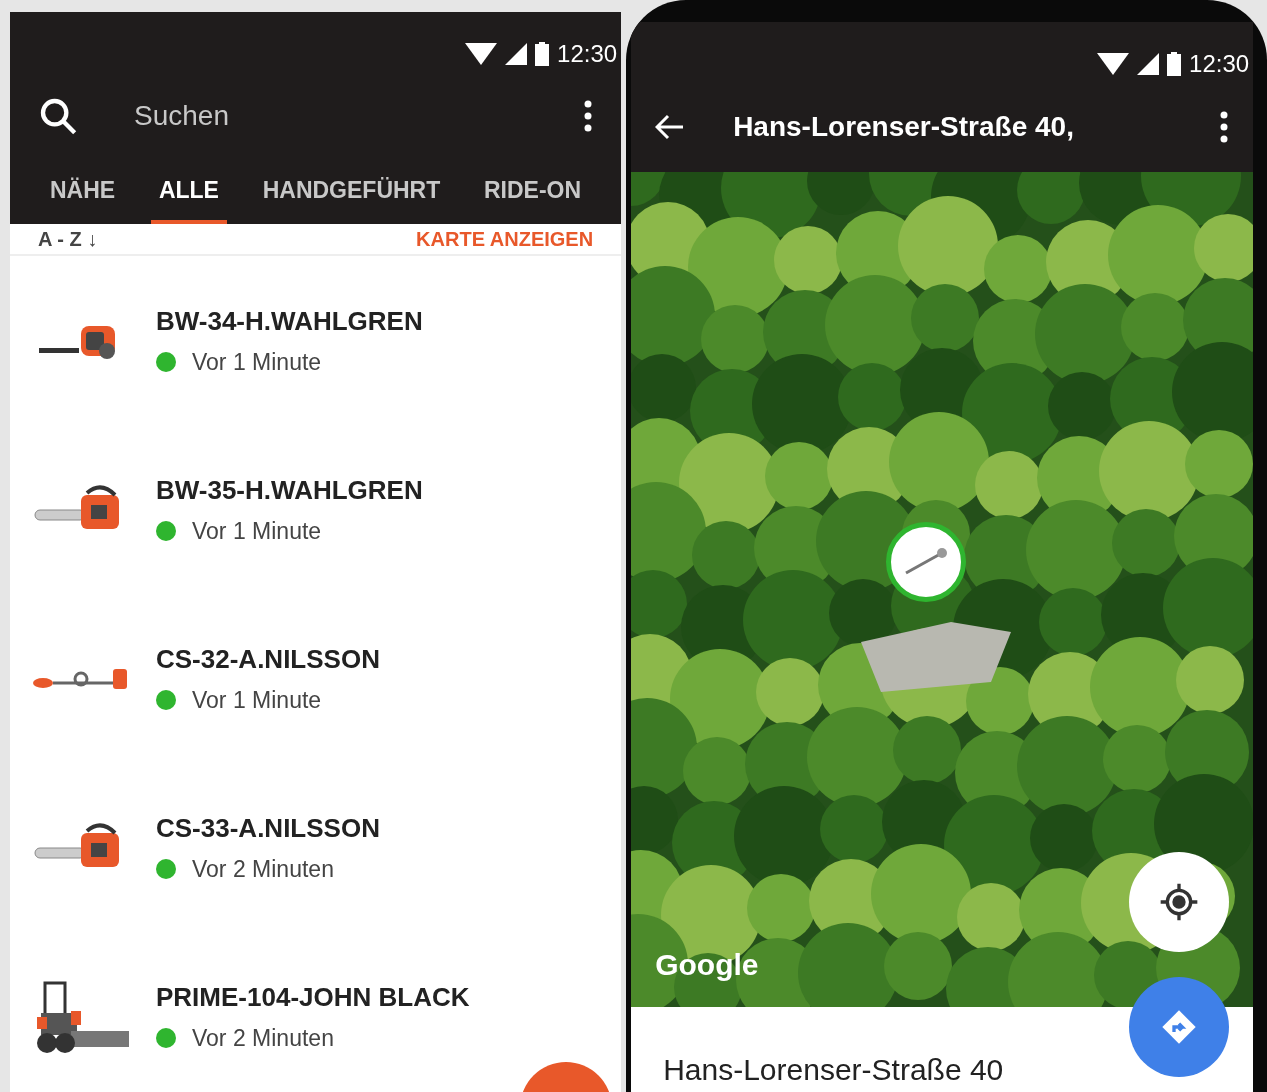  Describe the element at coordinates (289, 490) in the screenshot. I see `device-name: BW-35-H.WAHLGREN` at that location.